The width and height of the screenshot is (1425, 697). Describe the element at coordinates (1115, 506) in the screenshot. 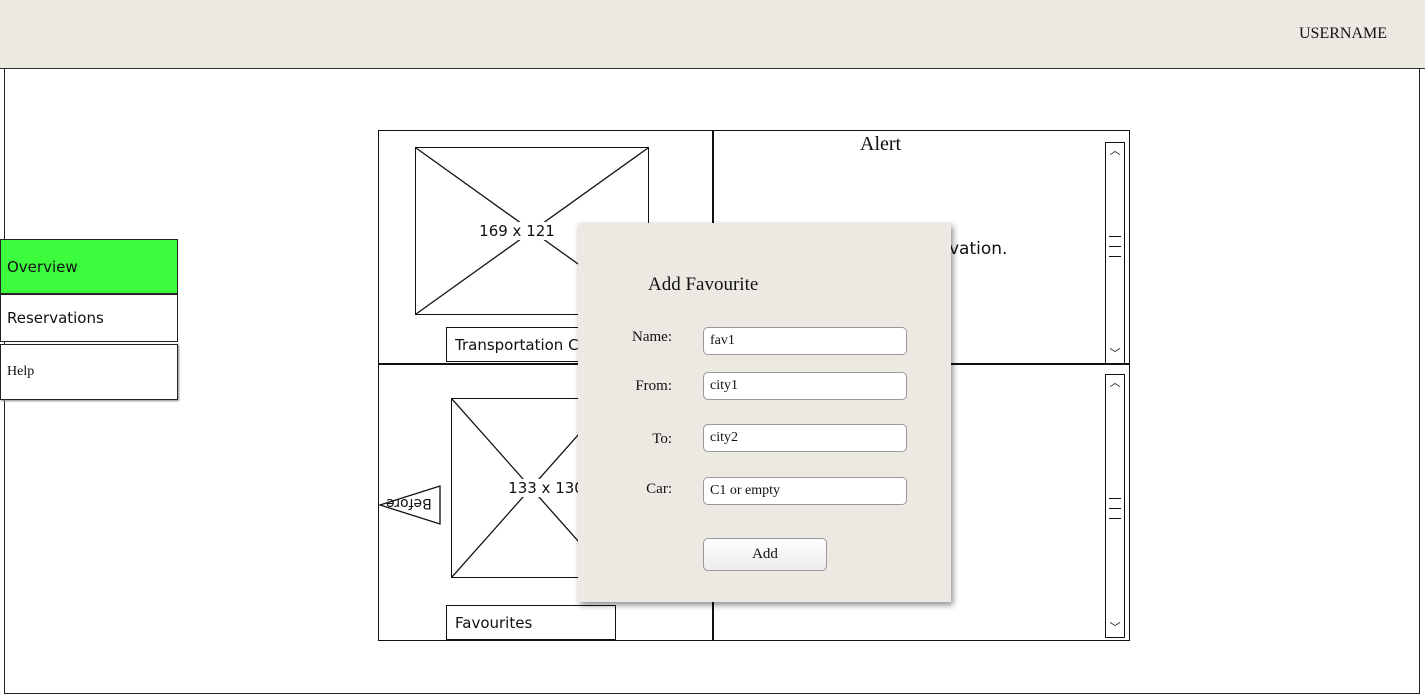

I see `scrollbar-bottom: ︿ ﹀` at that location.